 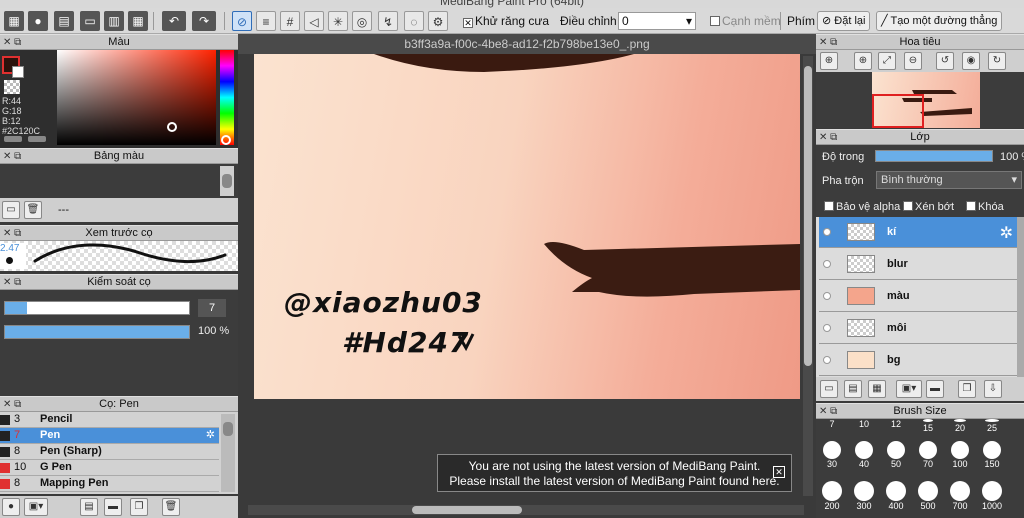 I want to click on palette-scrollbar, so click(x=227, y=181).